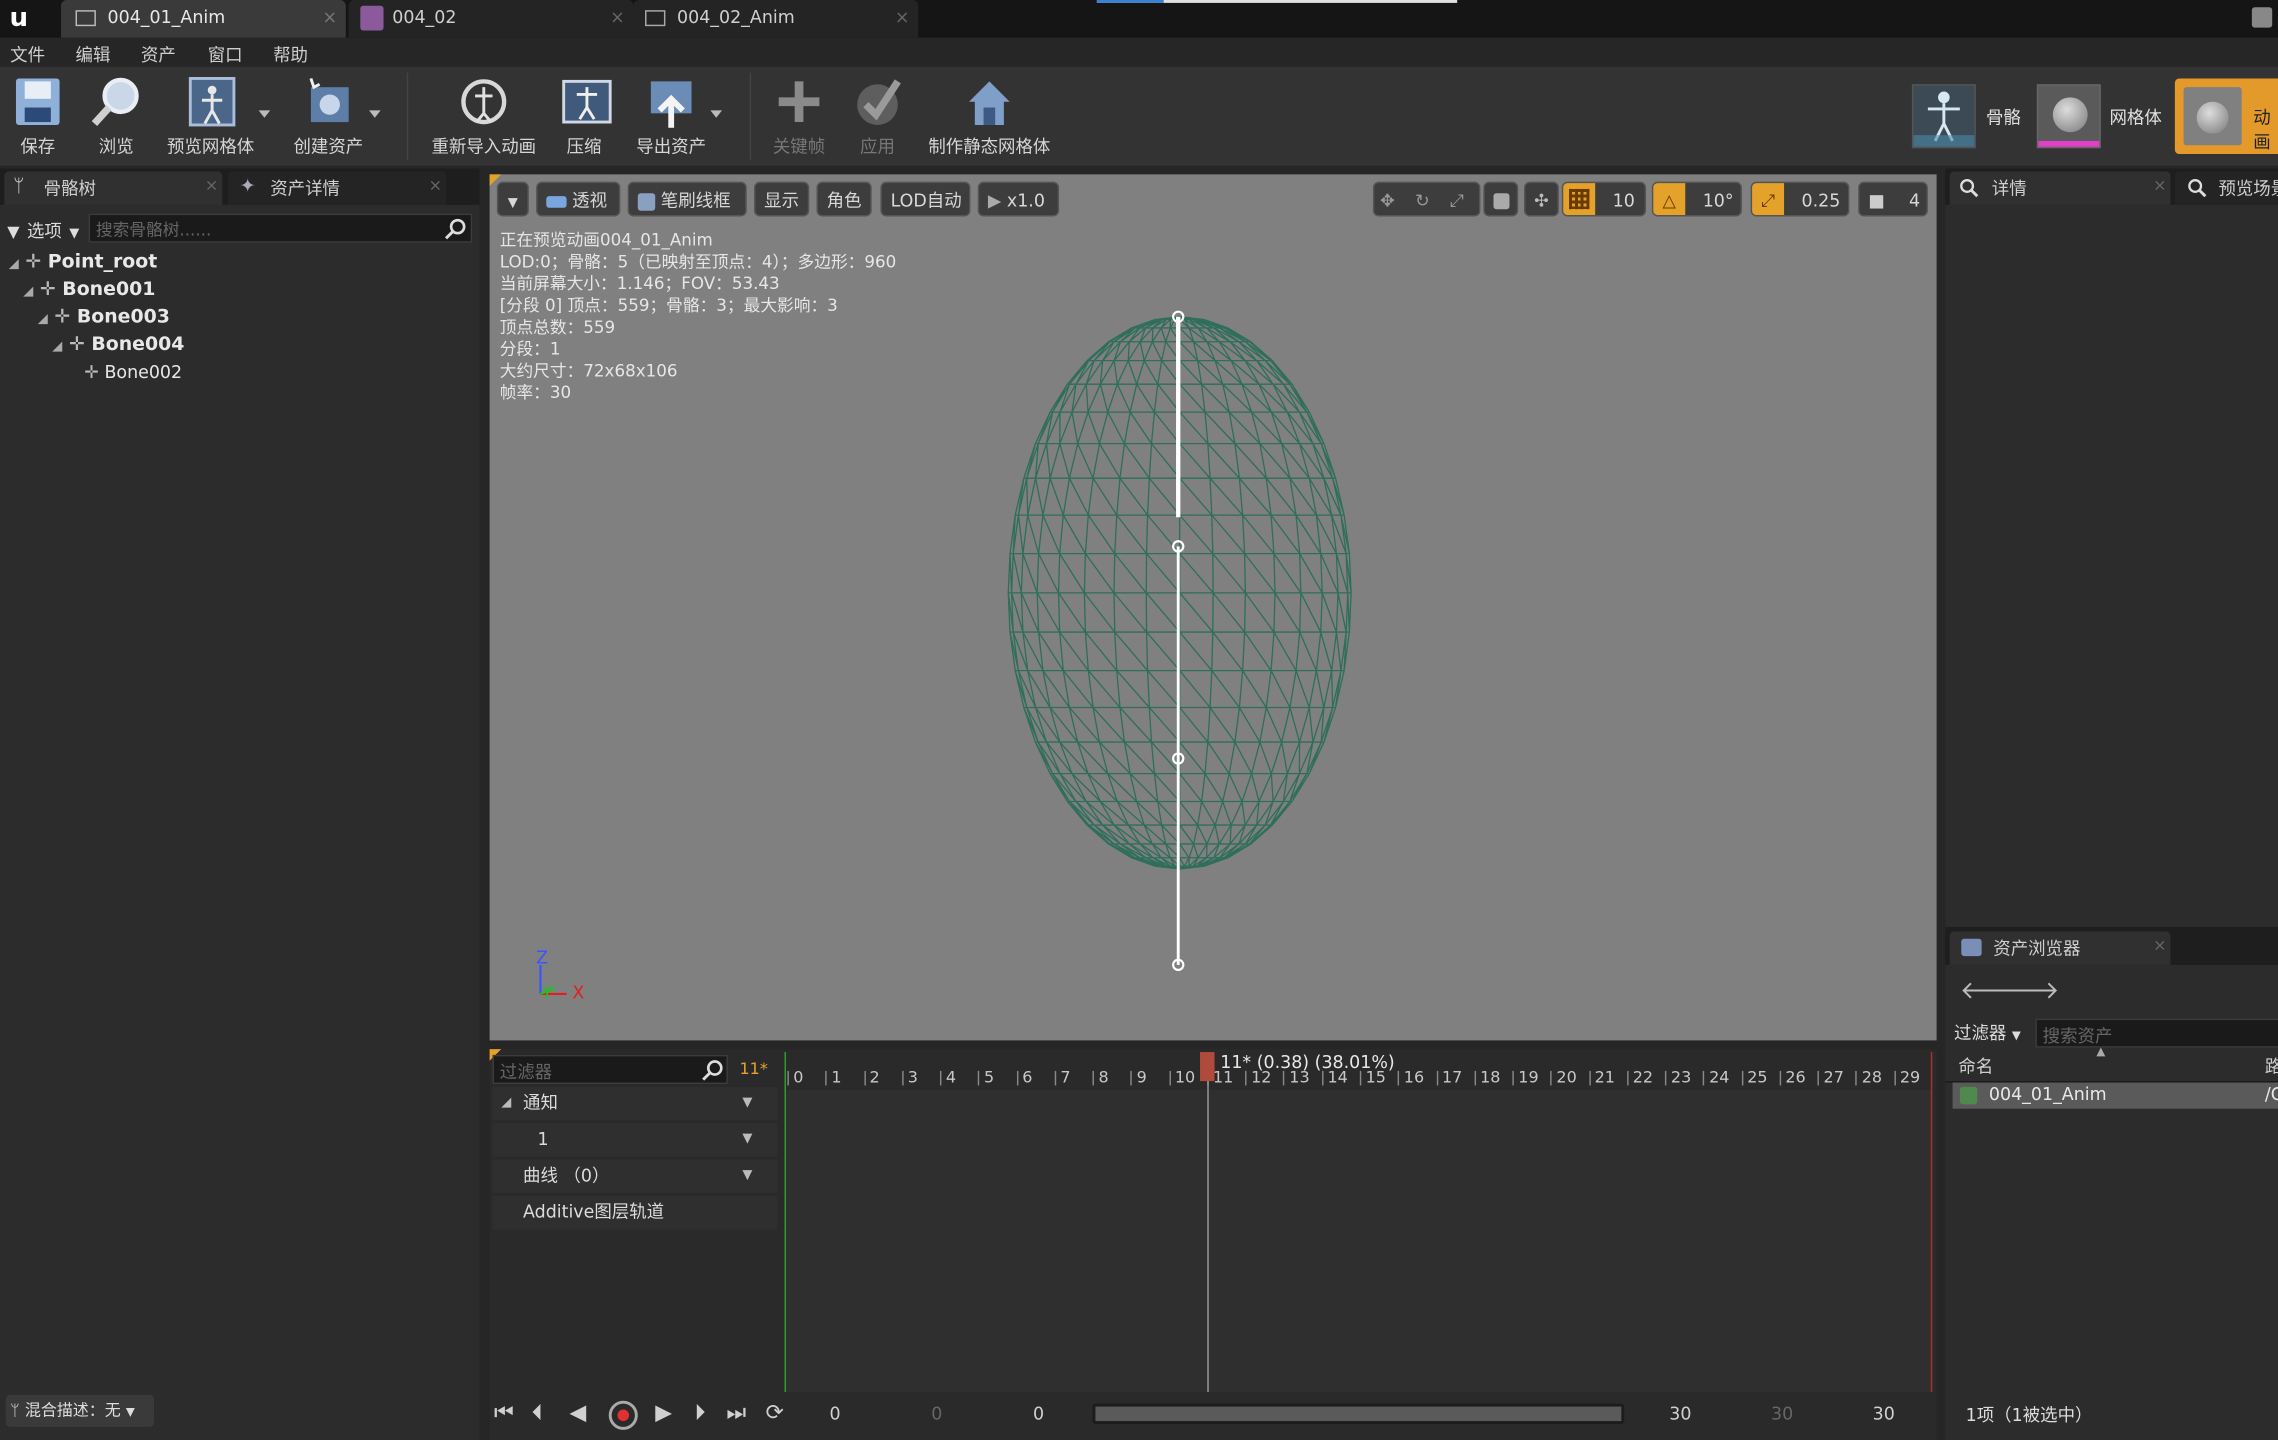  I want to click on view-range-start: 0, so click(835, 1414).